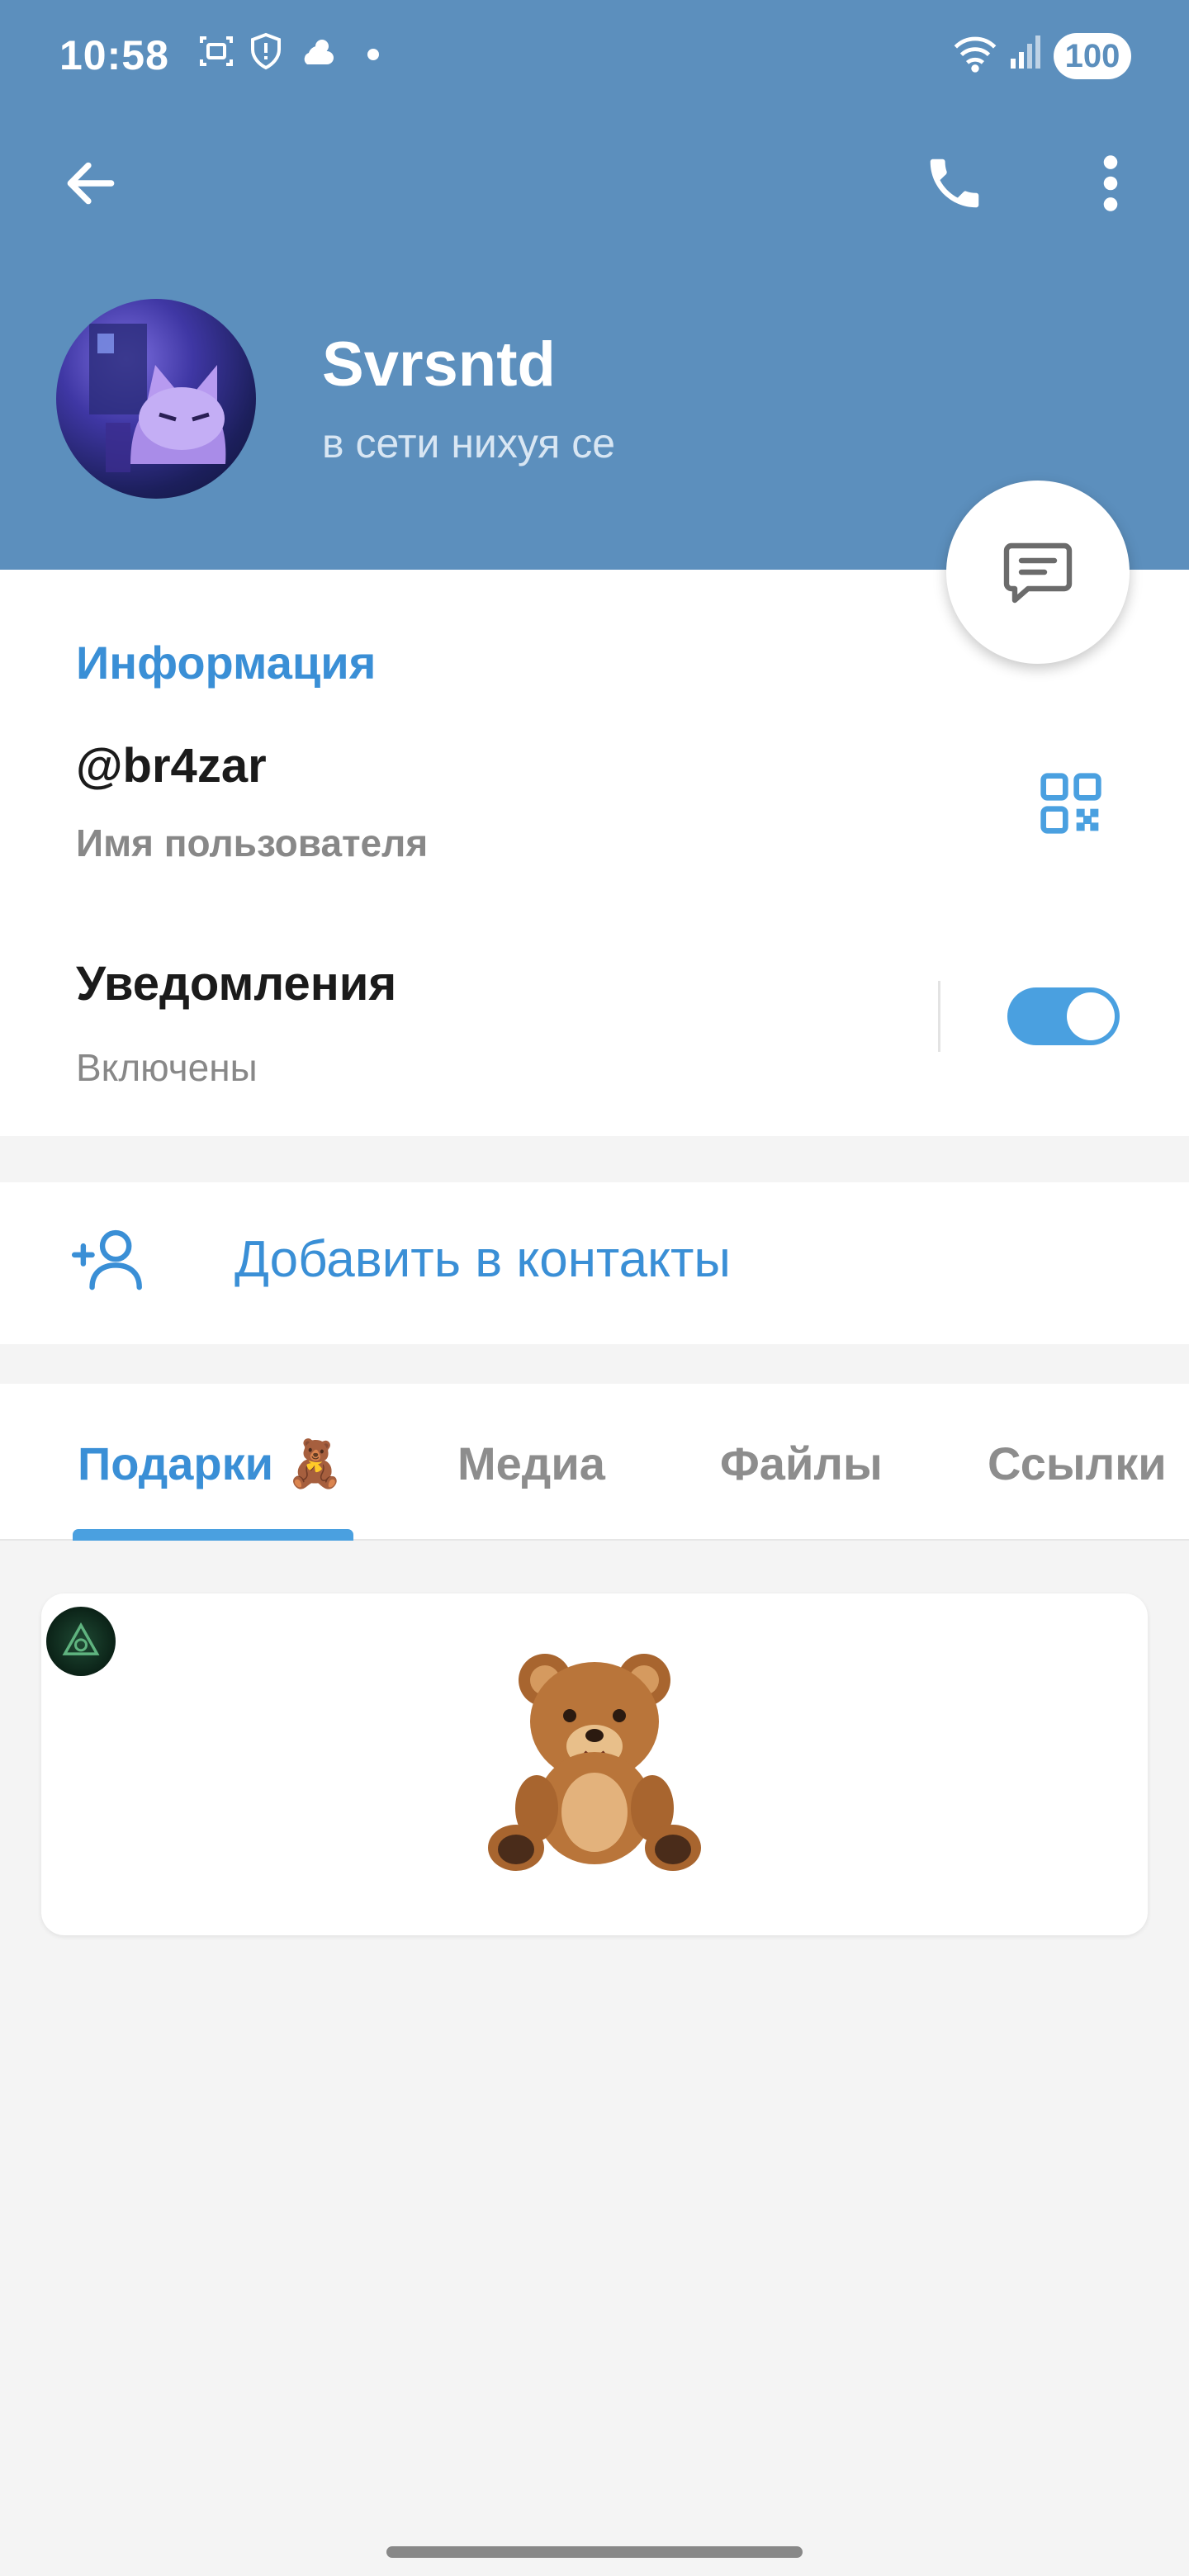 The height and width of the screenshot is (2576, 1189). I want to click on message-icon, so click(1038, 573).